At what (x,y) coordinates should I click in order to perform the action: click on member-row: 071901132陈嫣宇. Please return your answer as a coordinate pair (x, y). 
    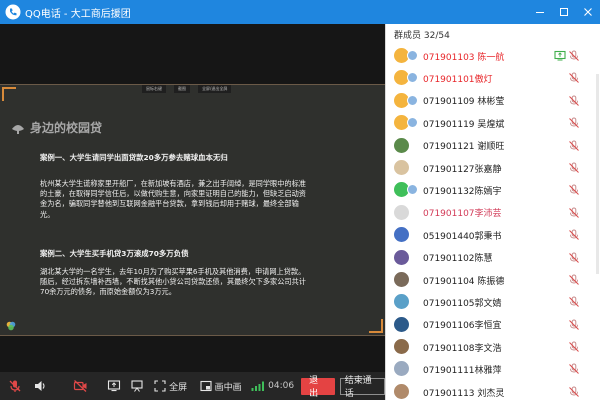
    Looking at the image, I should click on (493, 190).